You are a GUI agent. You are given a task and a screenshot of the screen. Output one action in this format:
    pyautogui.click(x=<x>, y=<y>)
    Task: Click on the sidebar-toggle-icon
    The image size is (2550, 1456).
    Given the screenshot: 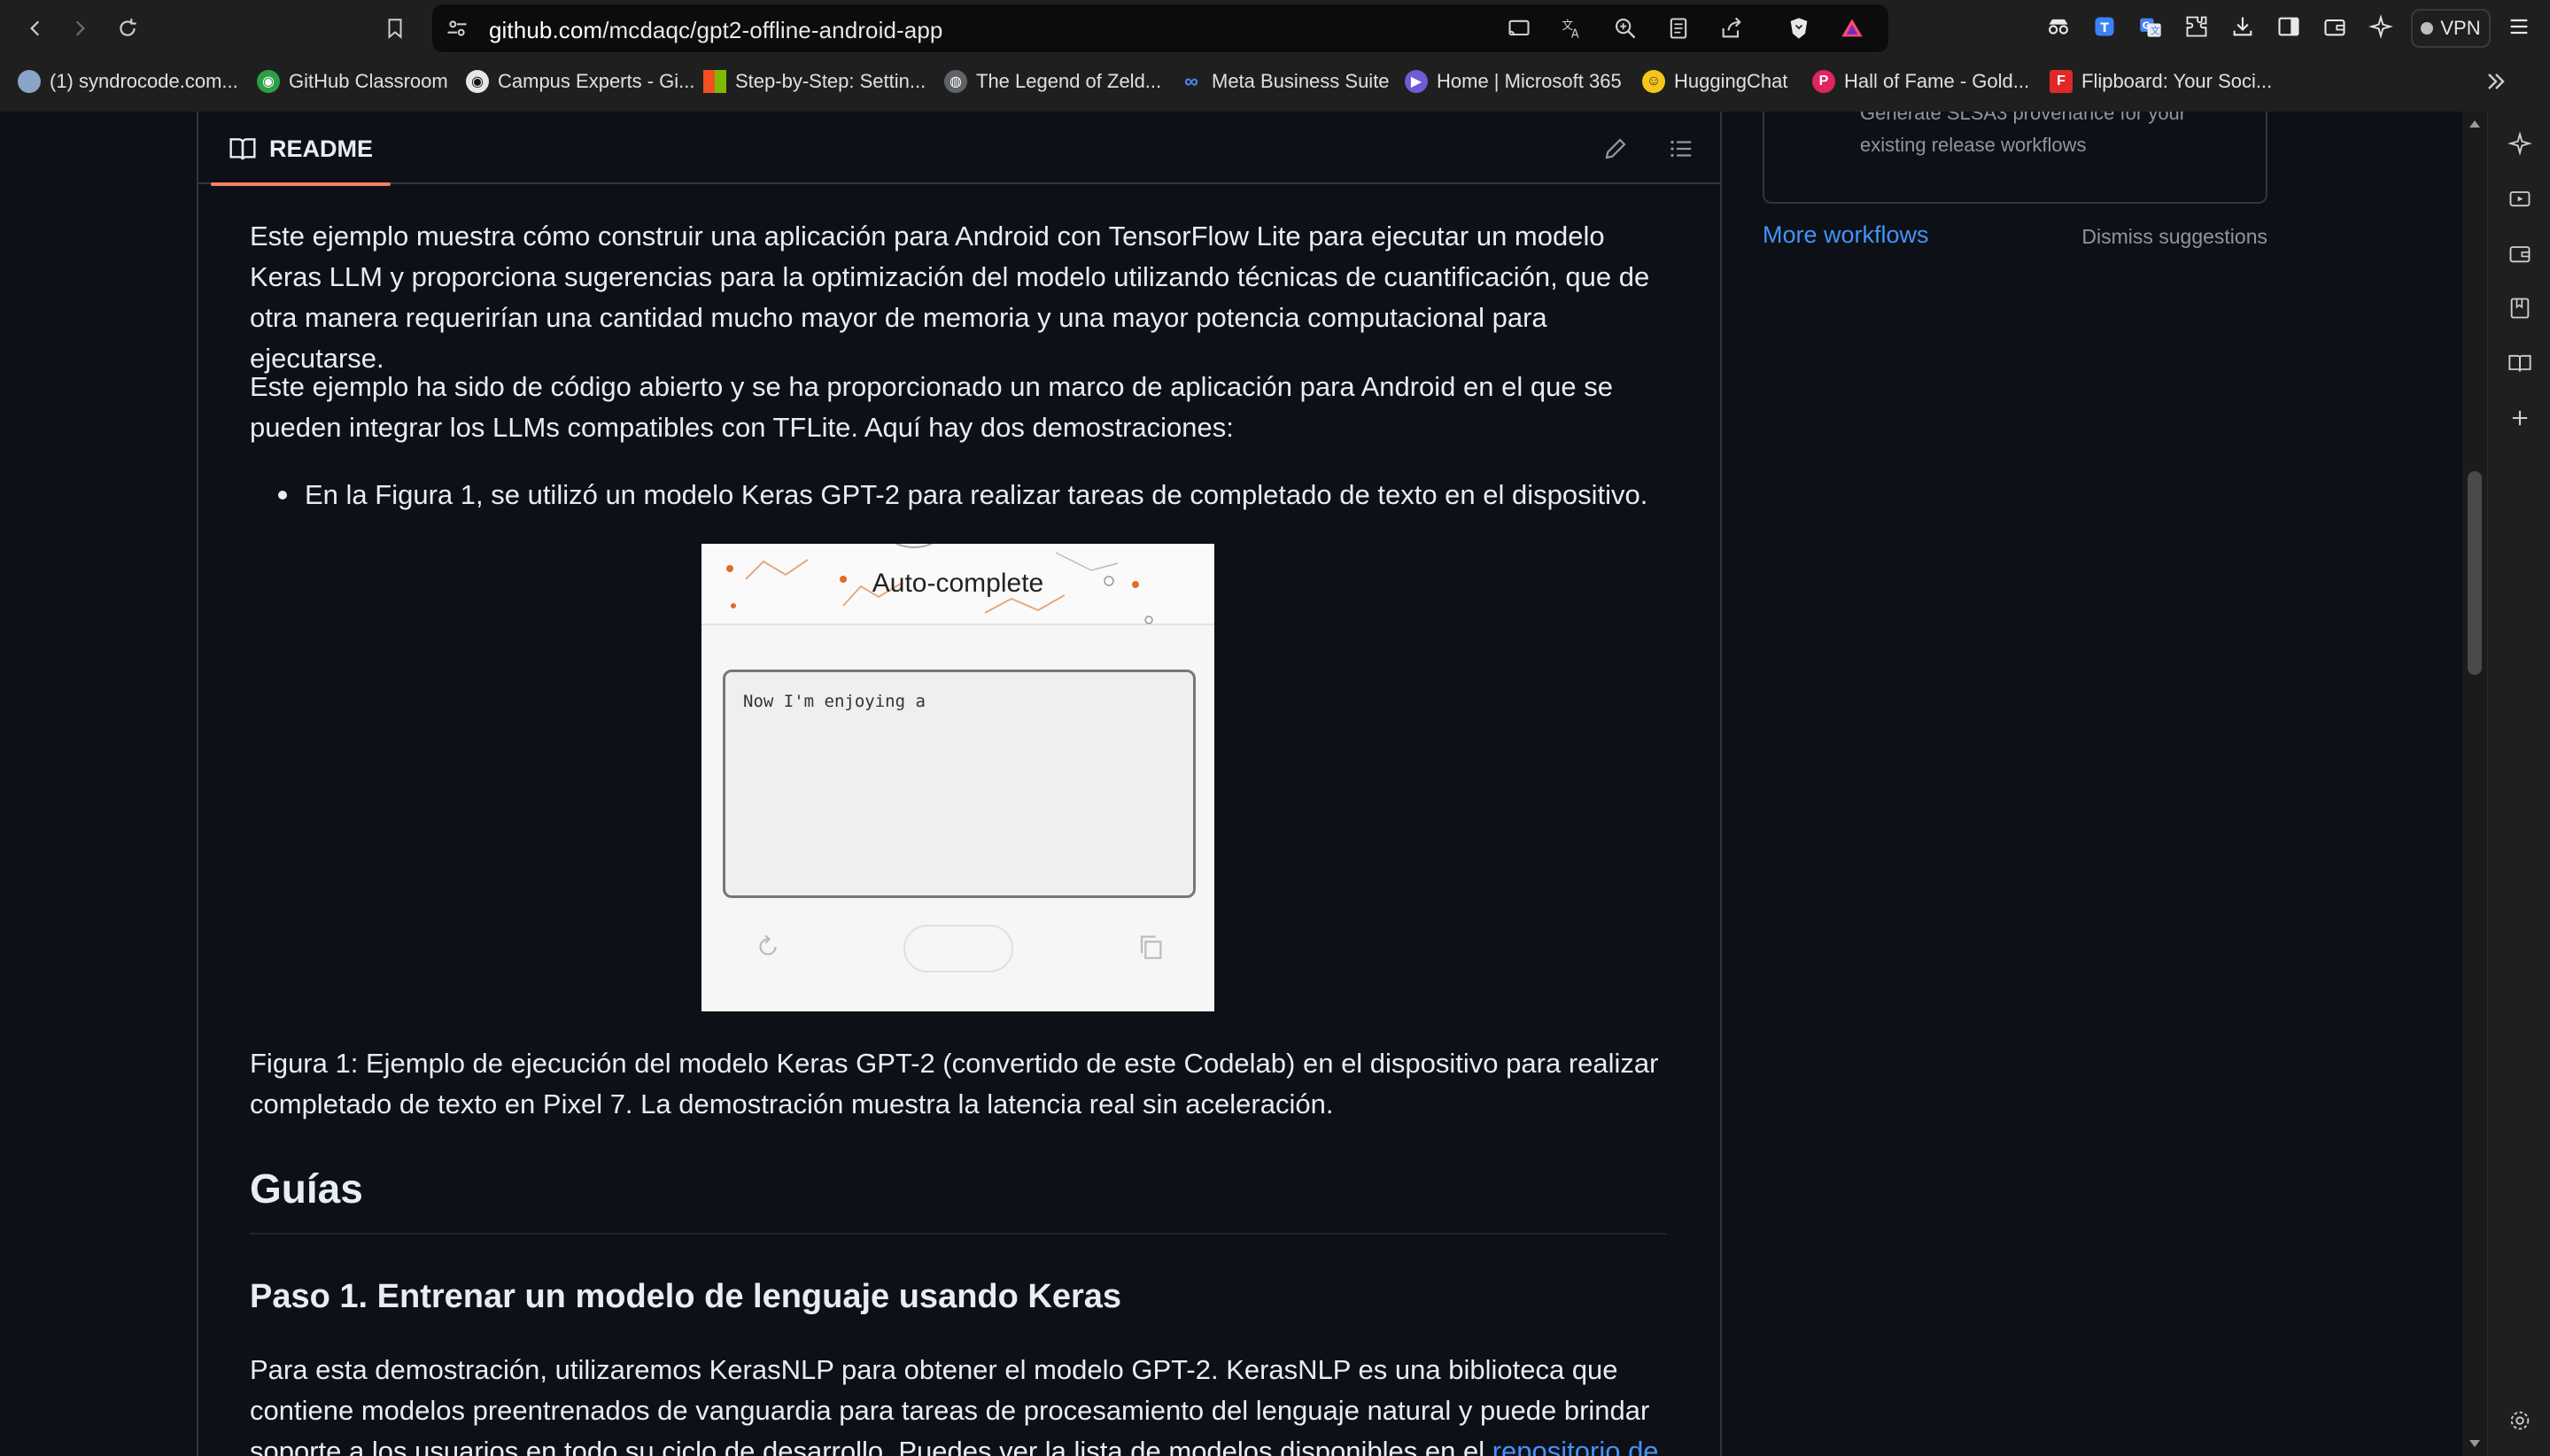 What is the action you would take?
    pyautogui.click(x=2289, y=26)
    